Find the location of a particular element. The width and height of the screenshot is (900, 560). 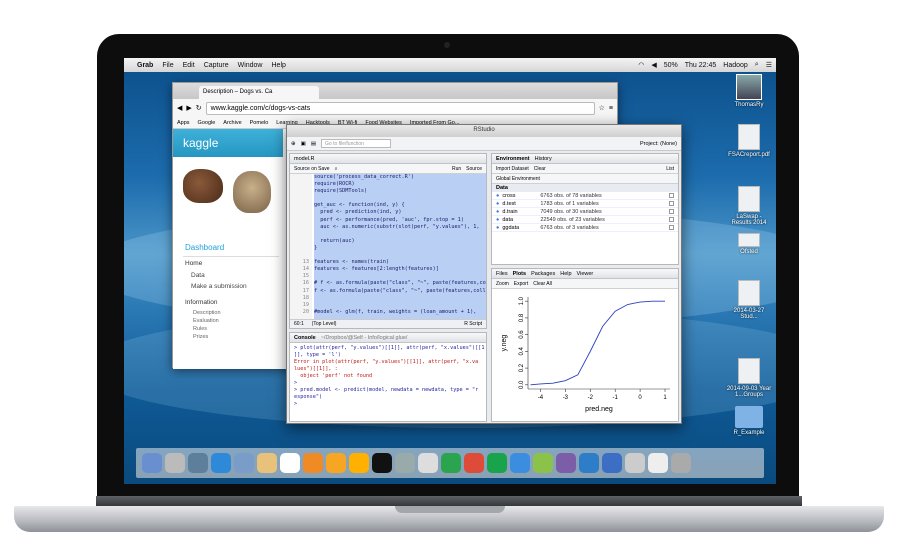

wifi-icon: ◠ is located at coordinates (641, 65).